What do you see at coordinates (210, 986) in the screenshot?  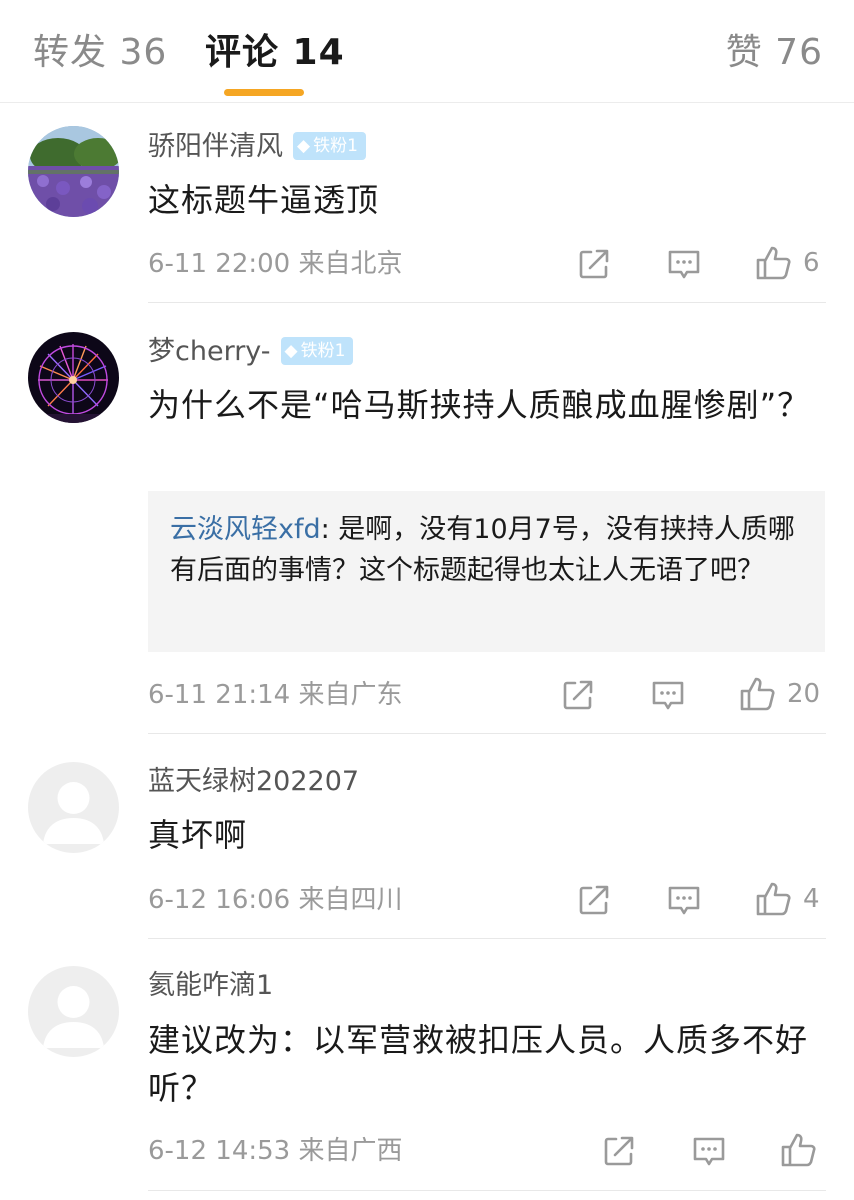 I see `username: 氦能咋滴1` at bounding box center [210, 986].